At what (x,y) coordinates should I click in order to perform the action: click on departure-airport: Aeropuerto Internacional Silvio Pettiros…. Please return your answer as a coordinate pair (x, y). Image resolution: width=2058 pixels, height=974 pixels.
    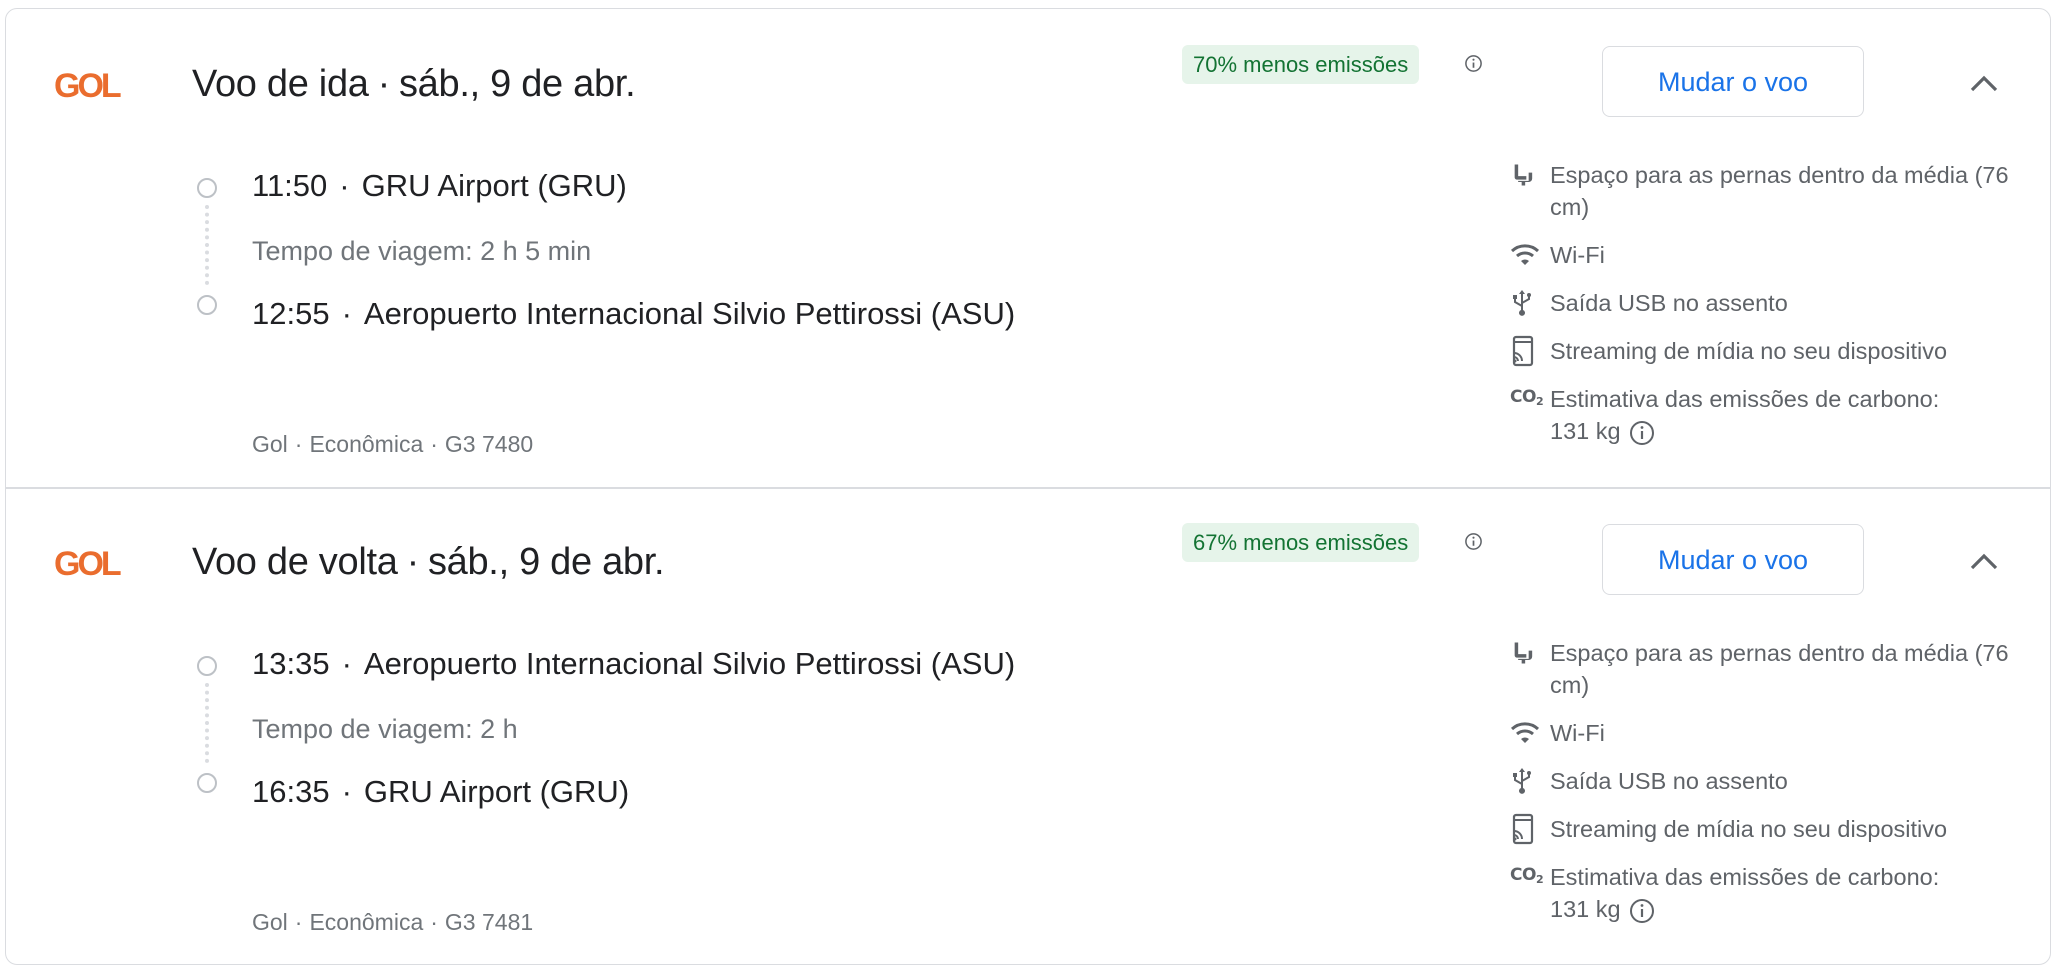
    Looking at the image, I should click on (689, 663).